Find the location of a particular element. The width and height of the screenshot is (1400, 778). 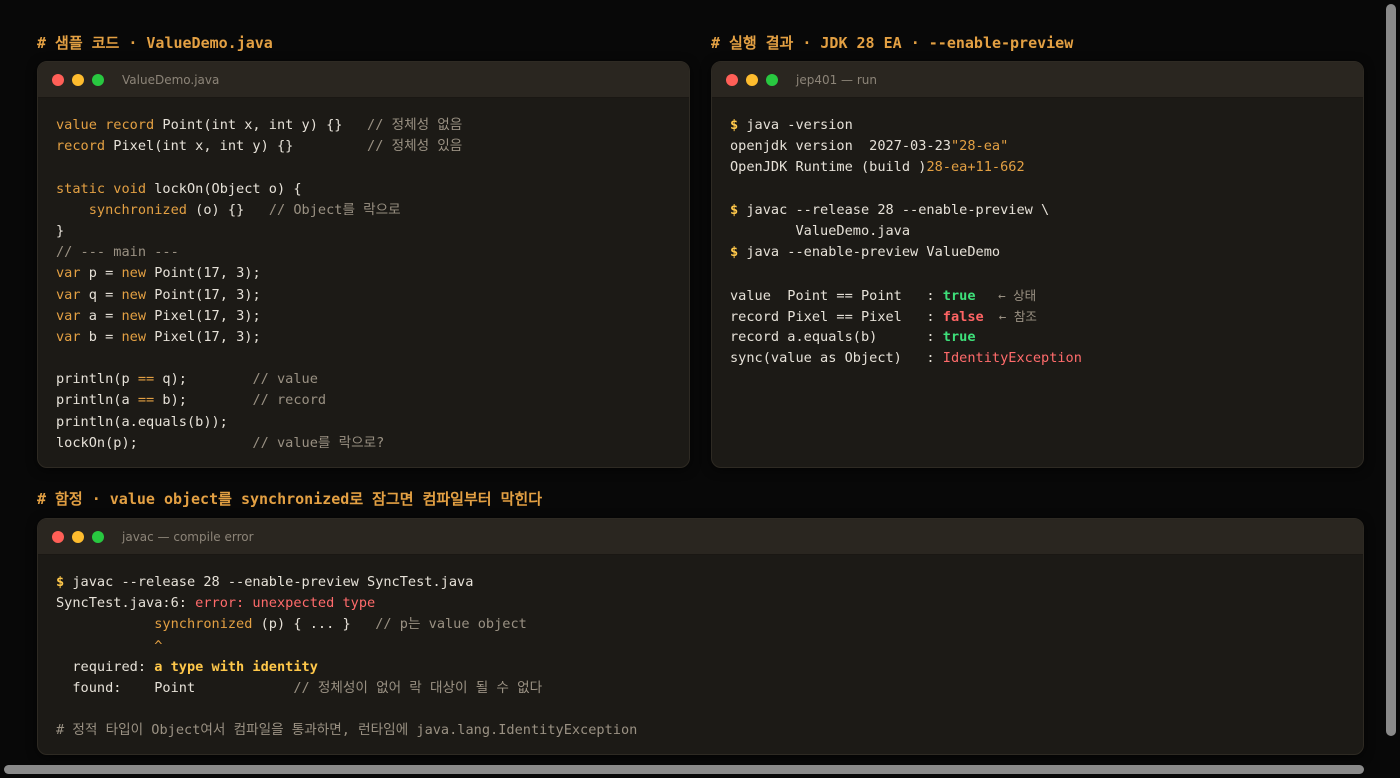

code-token: sync(value as Object) : is located at coordinates (836, 358).